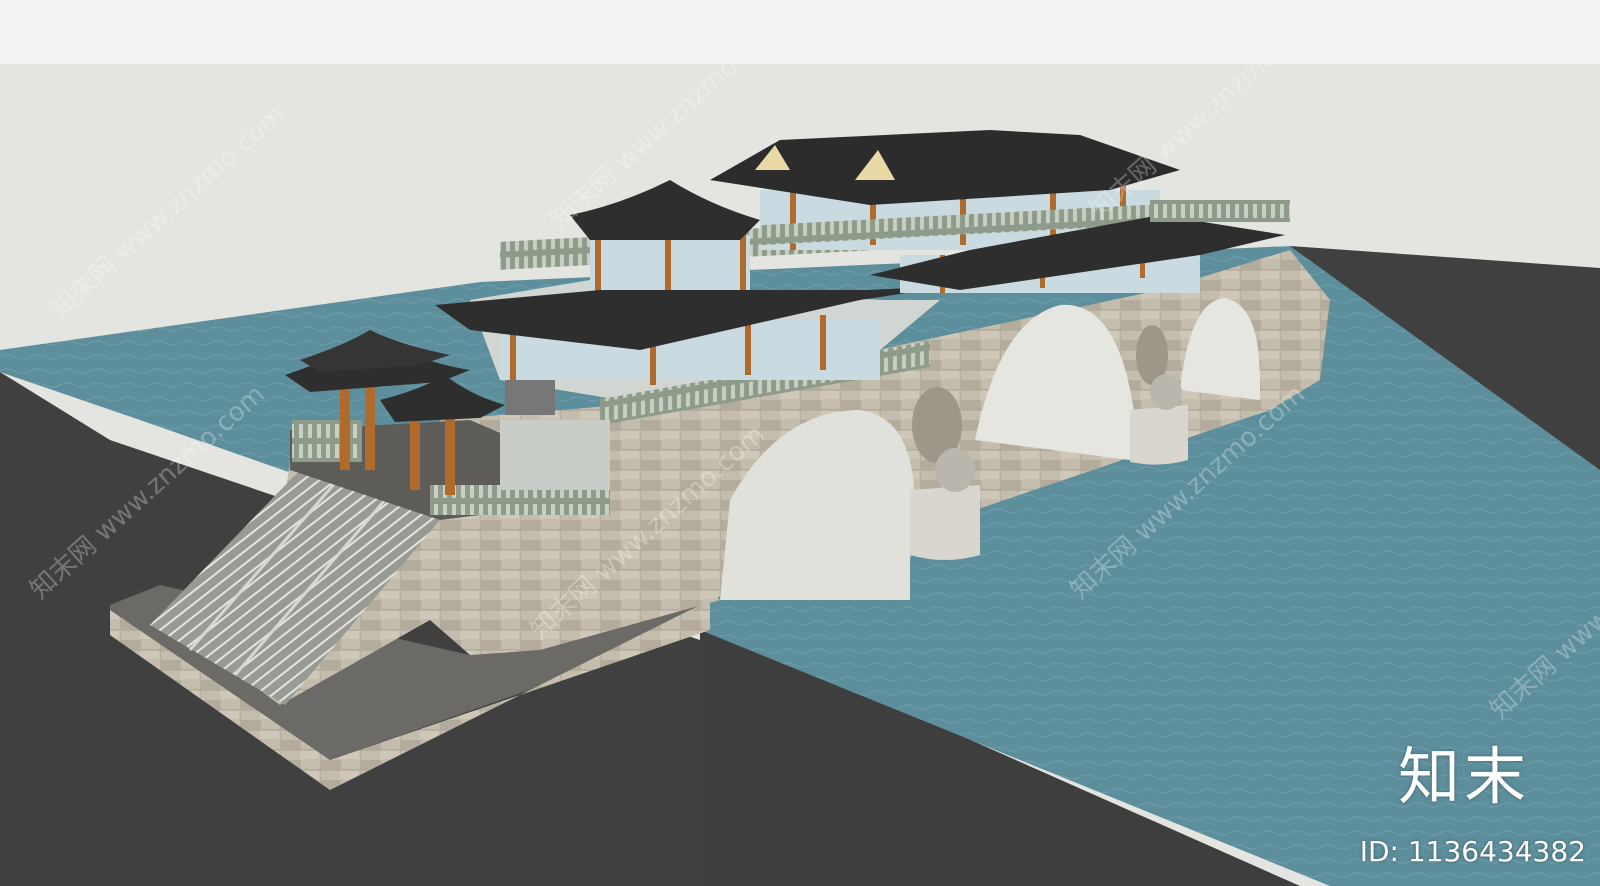 Image resolution: width=1600 pixels, height=886 pixels. Describe the element at coordinates (1463, 776) in the screenshot. I see `watermark-logo: 知末` at that location.